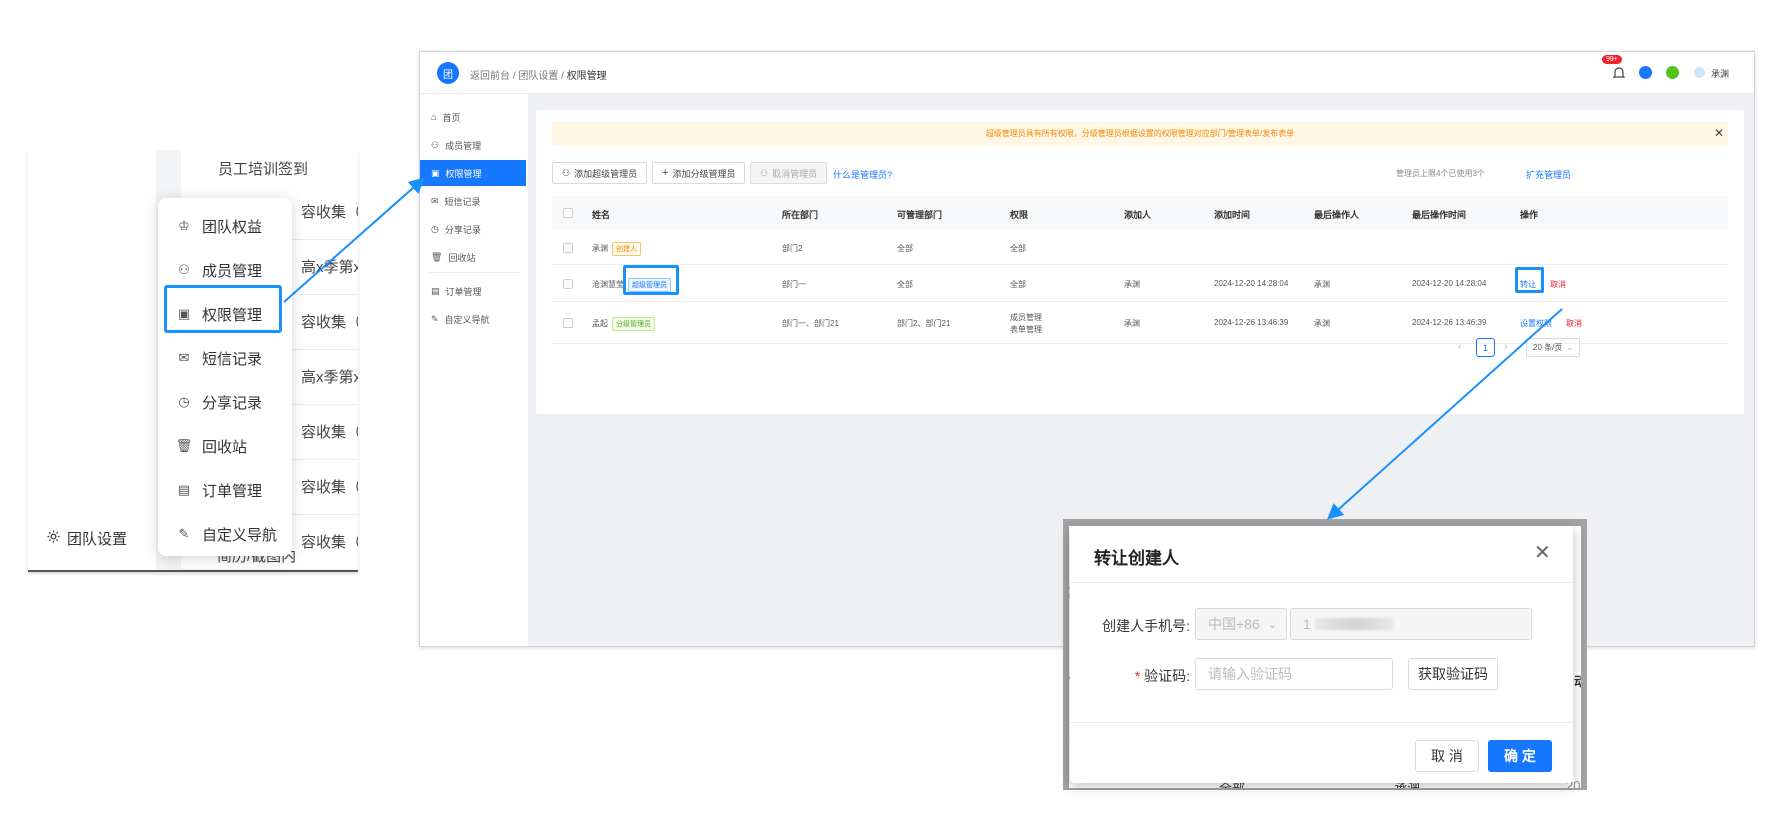 The image size is (1787, 817). I want to click on arrow-to-admin-page, so click(354, 240).